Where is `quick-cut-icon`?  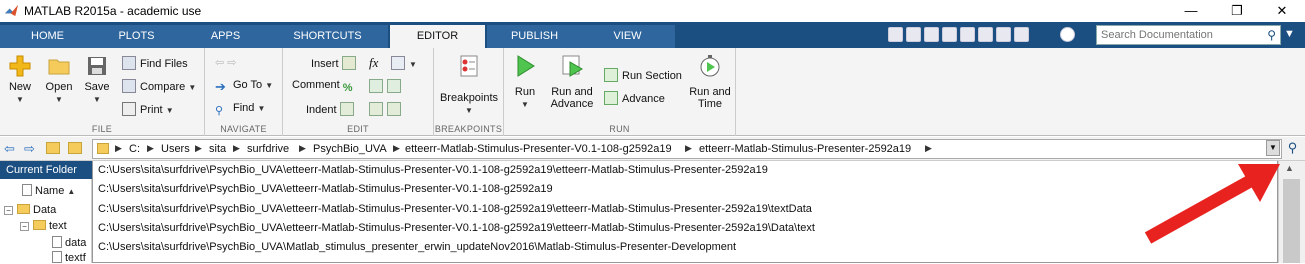
quick-cut-icon is located at coordinates (913, 34).